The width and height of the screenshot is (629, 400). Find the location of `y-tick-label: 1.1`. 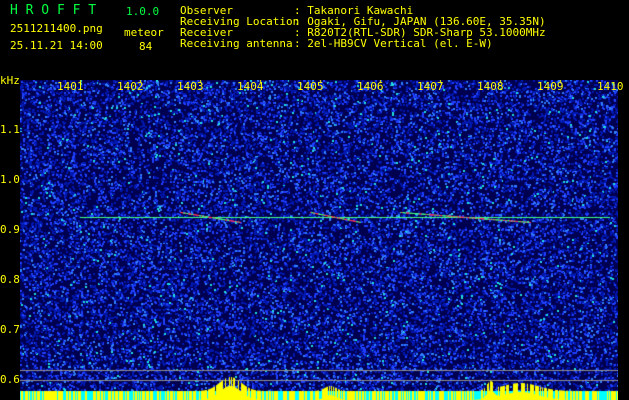

y-tick-label: 1.1 is located at coordinates (10, 129).